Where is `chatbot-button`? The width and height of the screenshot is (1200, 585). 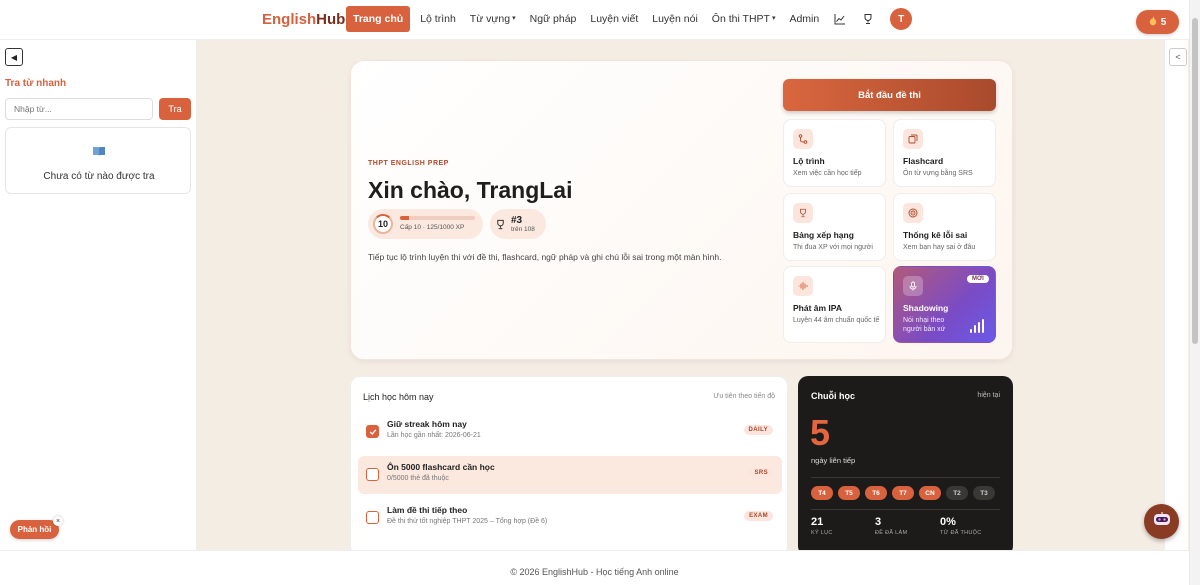 chatbot-button is located at coordinates (1161, 521).